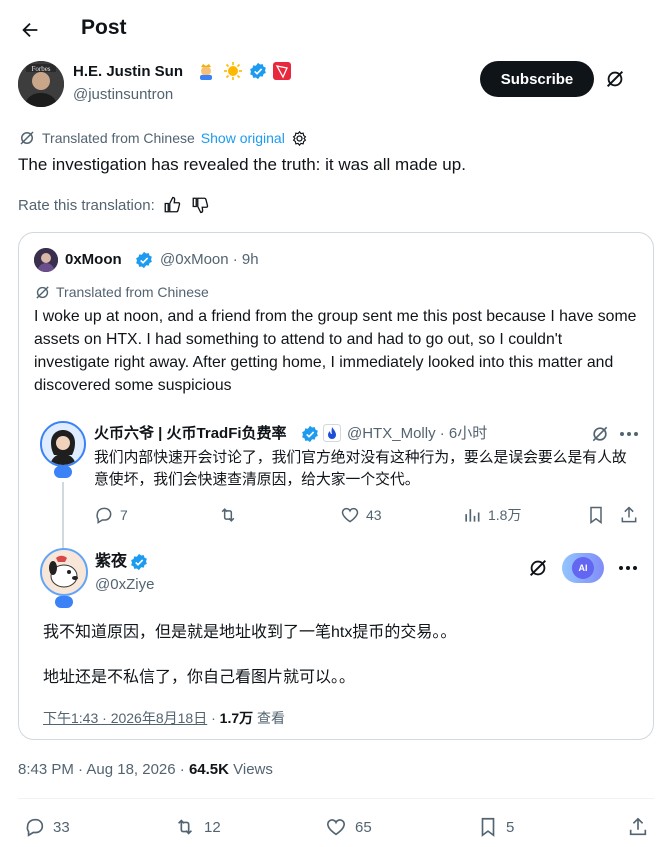 The image size is (670, 847). Describe the element at coordinates (583, 568) in the screenshot. I see `ai-icon: AI` at that location.